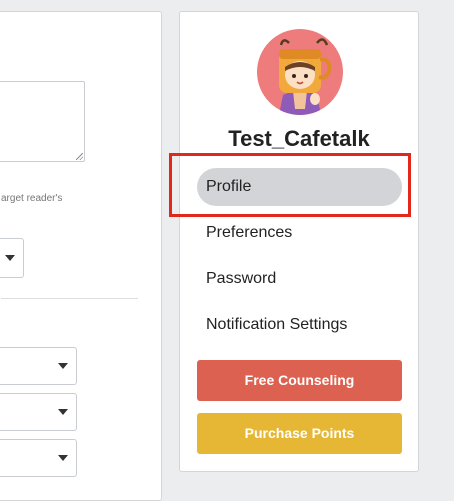 Image resolution: width=454 pixels, height=501 pixels. Describe the element at coordinates (299, 233) in the screenshot. I see `sidebar-item-preferences: Preferences` at that location.